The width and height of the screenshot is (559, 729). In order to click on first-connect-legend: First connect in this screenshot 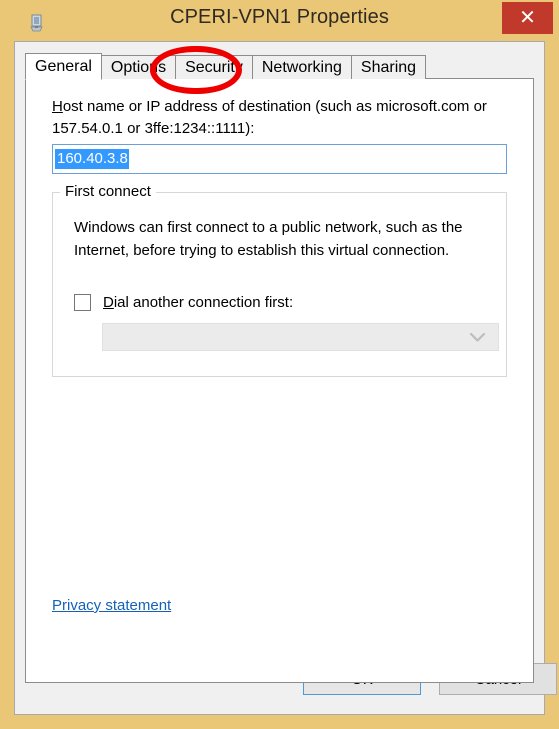, I will do `click(108, 191)`.